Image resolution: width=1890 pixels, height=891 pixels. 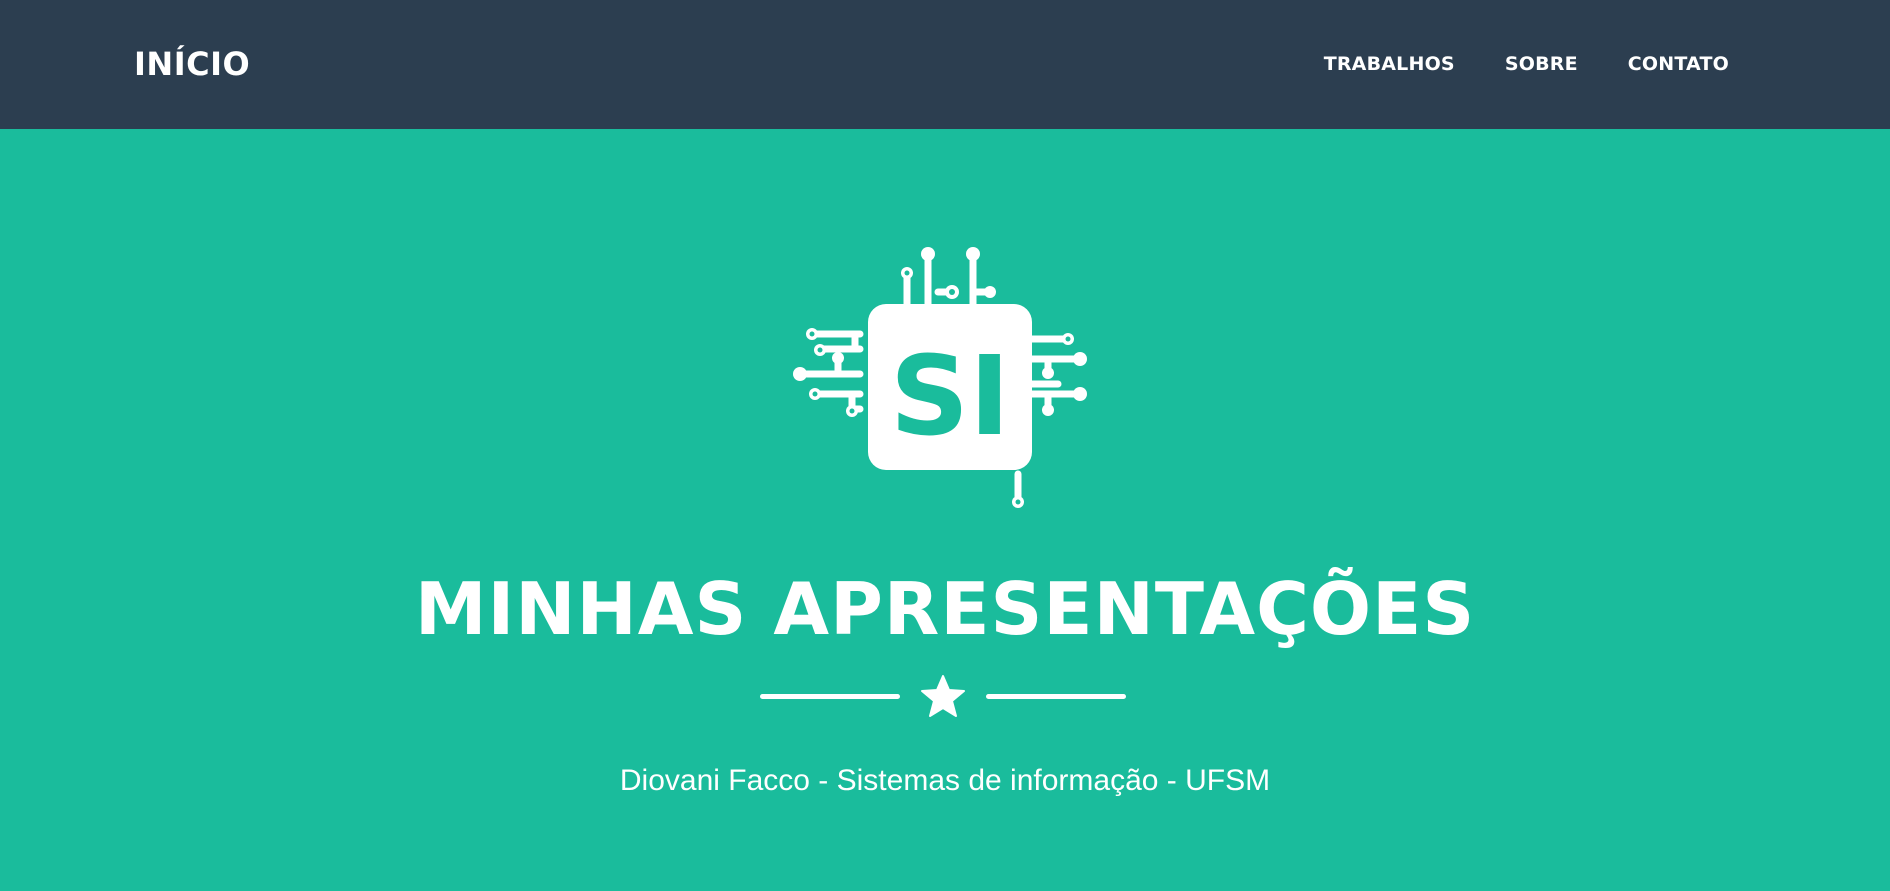 I want to click on divider-line-left, so click(x=830, y=696).